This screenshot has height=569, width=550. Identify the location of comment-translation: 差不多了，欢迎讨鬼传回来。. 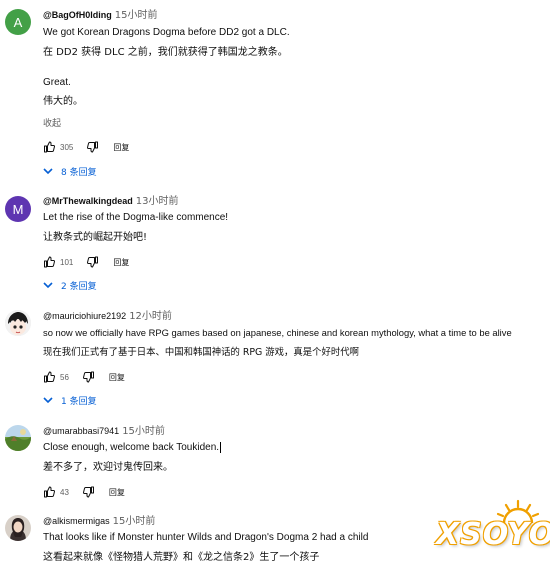
(108, 467).